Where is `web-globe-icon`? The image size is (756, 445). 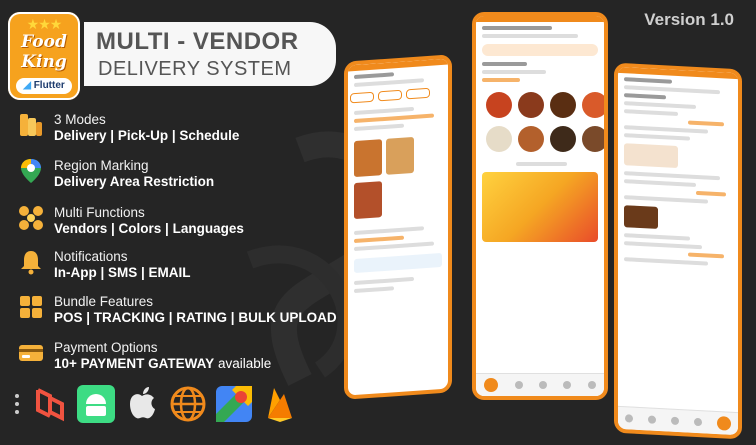
web-globe-icon is located at coordinates (188, 404).